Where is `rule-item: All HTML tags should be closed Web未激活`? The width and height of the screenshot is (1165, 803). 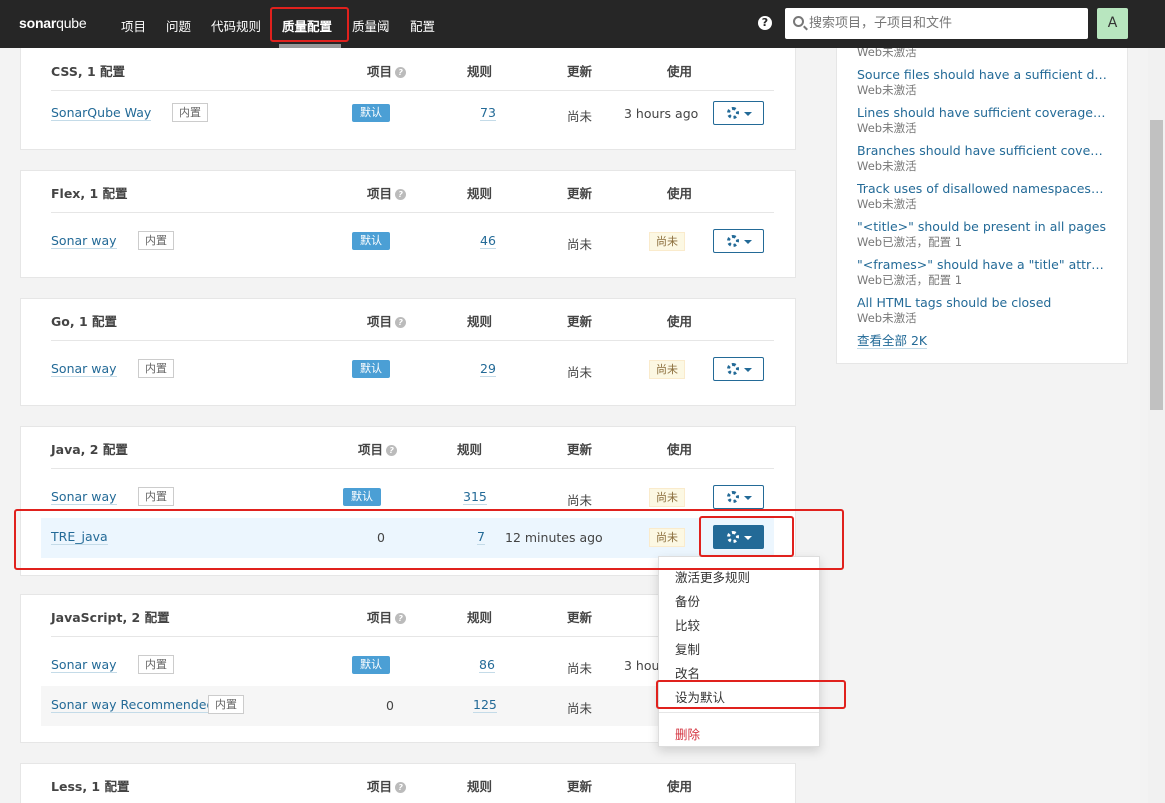
rule-item: All HTML tags should be closed Web未激活 is located at coordinates (982, 310).